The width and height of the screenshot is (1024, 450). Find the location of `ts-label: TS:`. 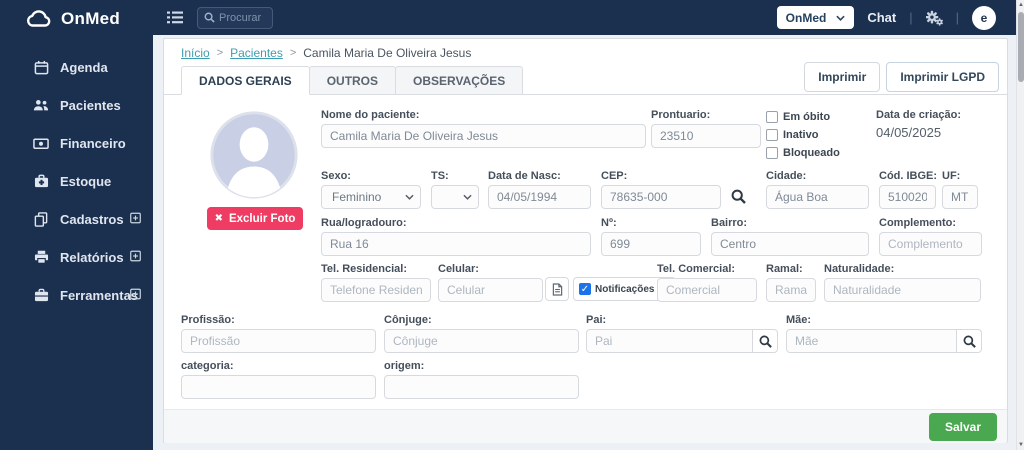

ts-label: TS: is located at coordinates (440, 176).